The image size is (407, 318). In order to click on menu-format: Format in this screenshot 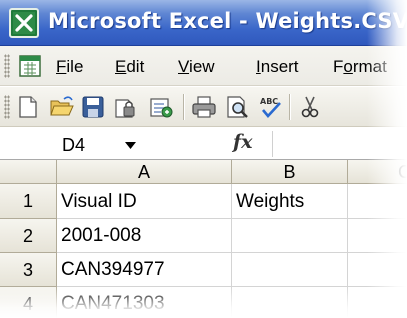, I will do `click(360, 67)`.